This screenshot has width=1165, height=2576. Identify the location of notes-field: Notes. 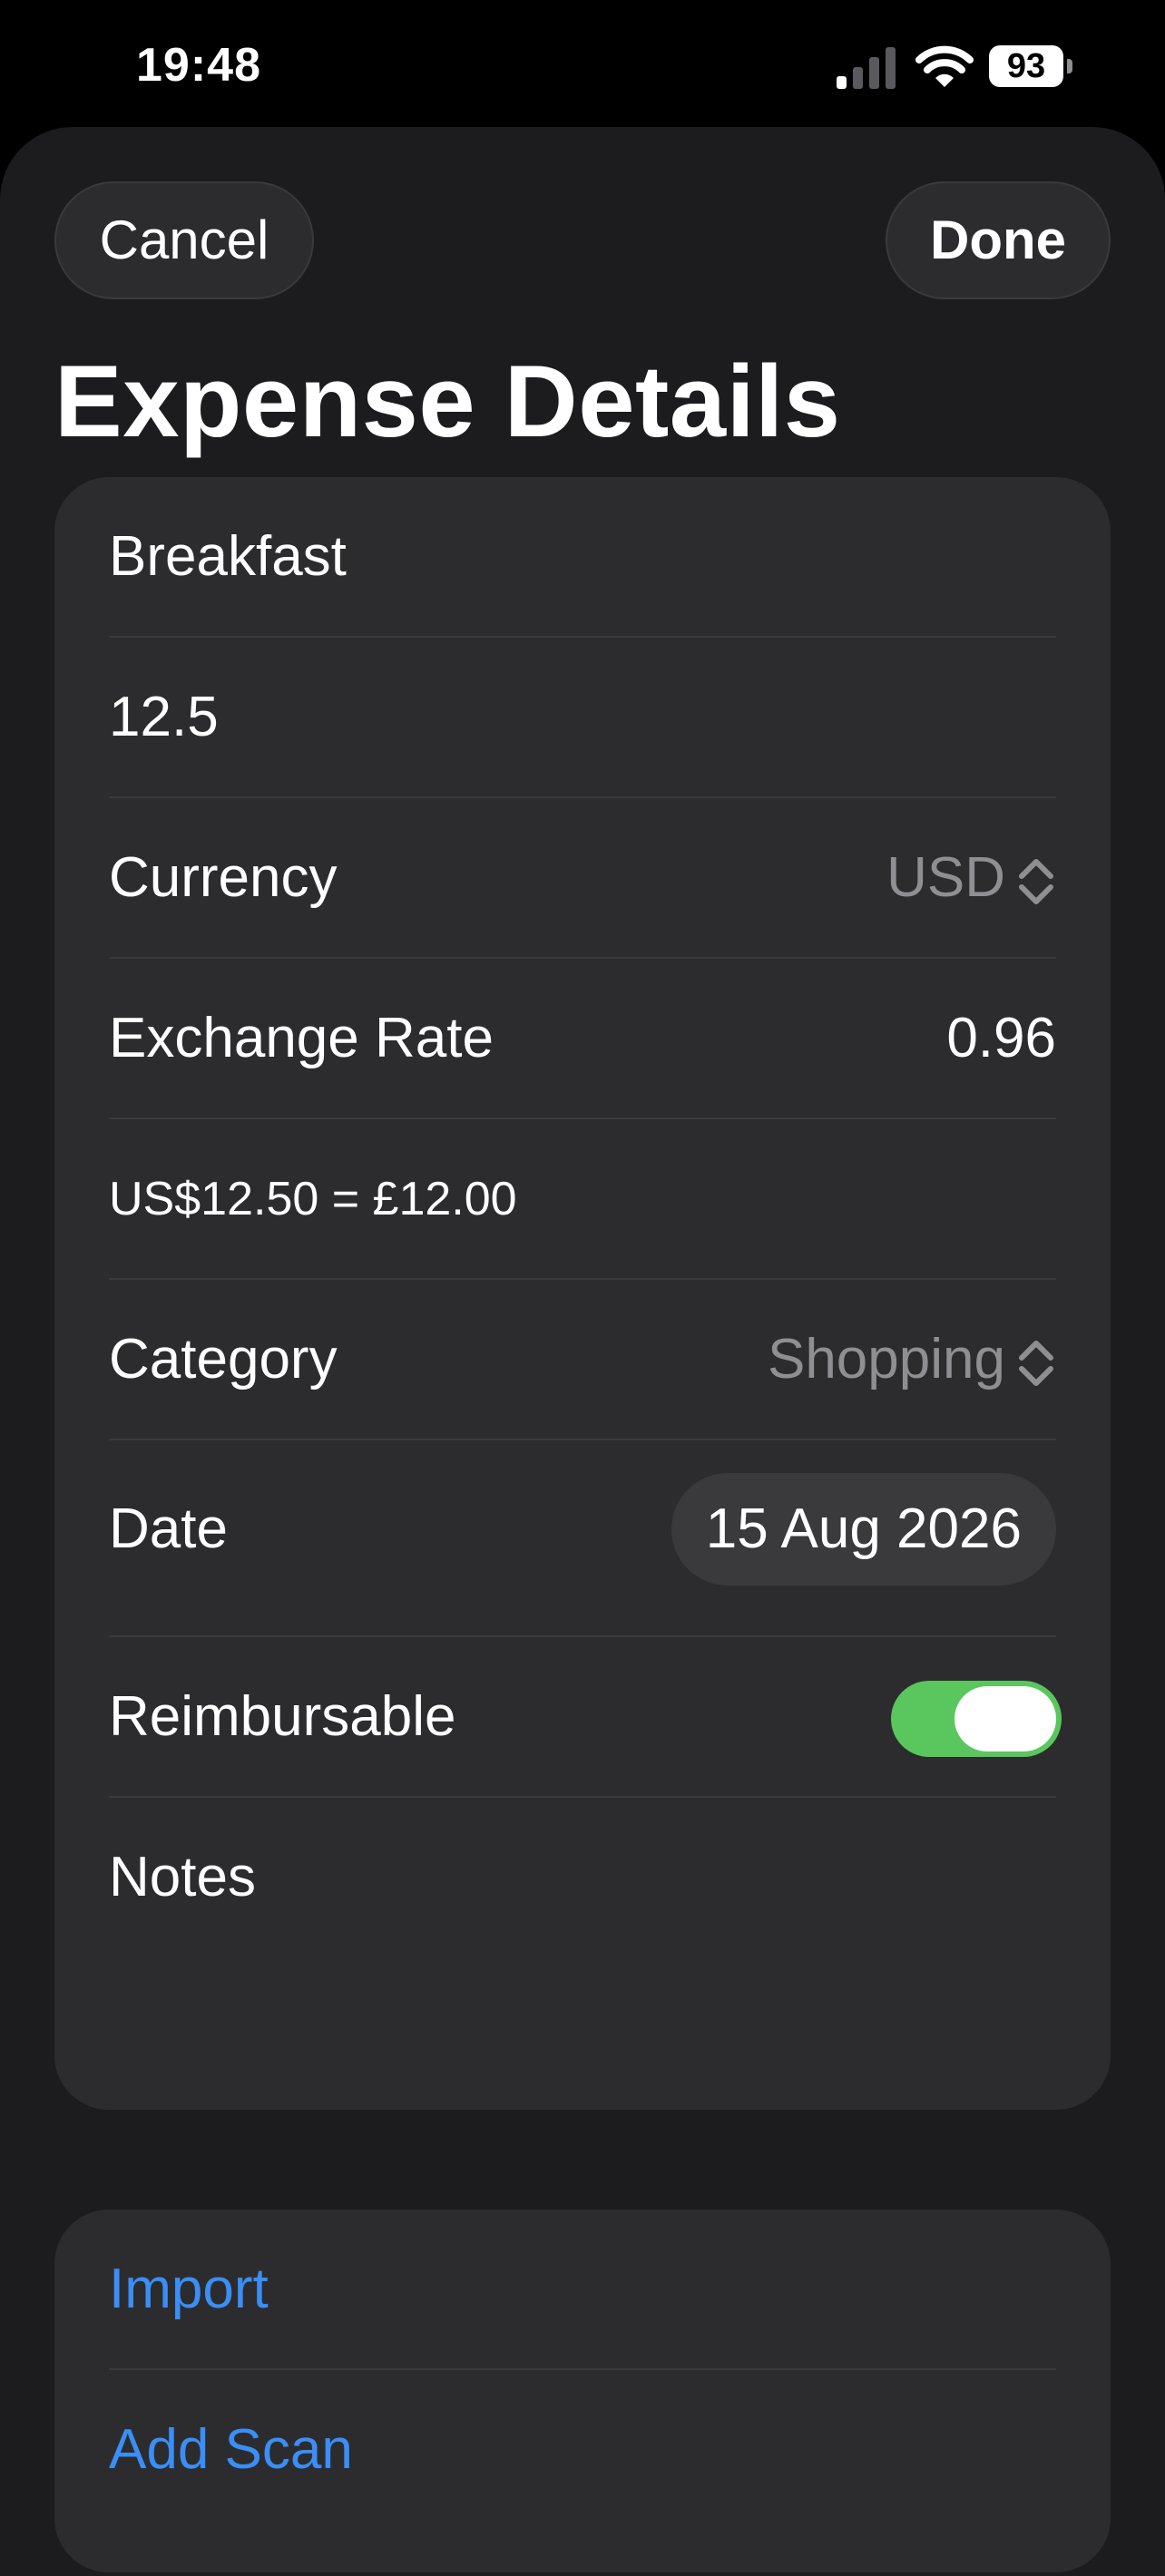
(582, 1877).